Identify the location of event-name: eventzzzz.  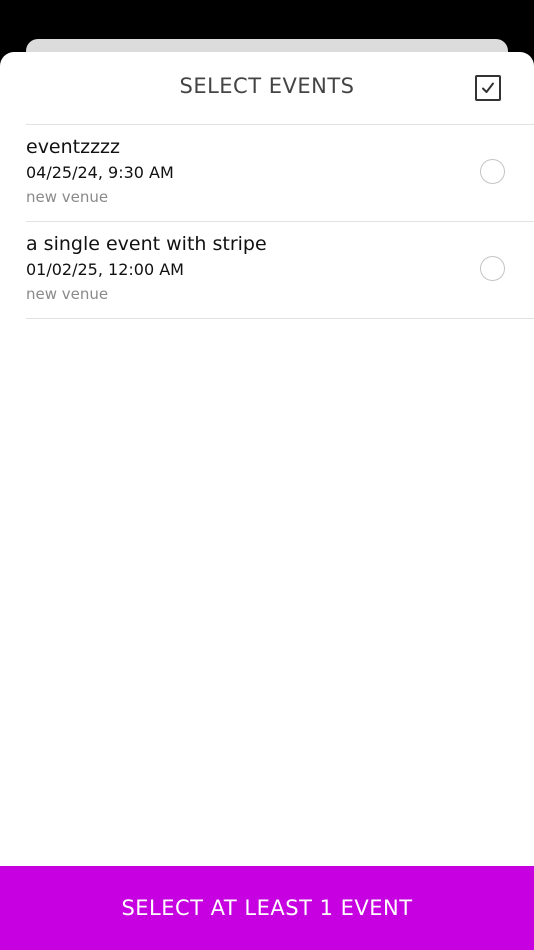
(73, 147).